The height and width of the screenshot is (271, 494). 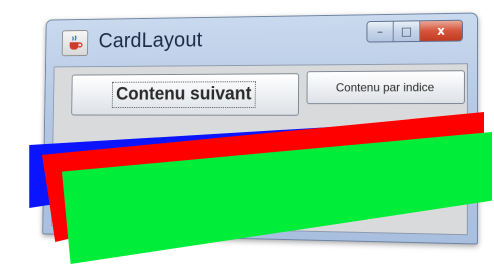 I want to click on content-by-index-button: Contenu par indice, so click(x=385, y=87).